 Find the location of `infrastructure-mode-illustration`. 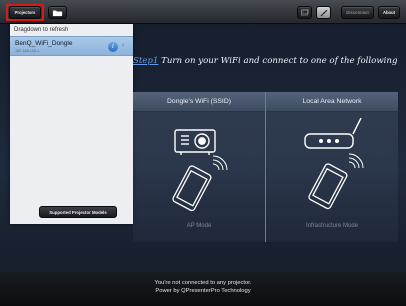

infrastructure-mode-illustration is located at coordinates (334, 164).